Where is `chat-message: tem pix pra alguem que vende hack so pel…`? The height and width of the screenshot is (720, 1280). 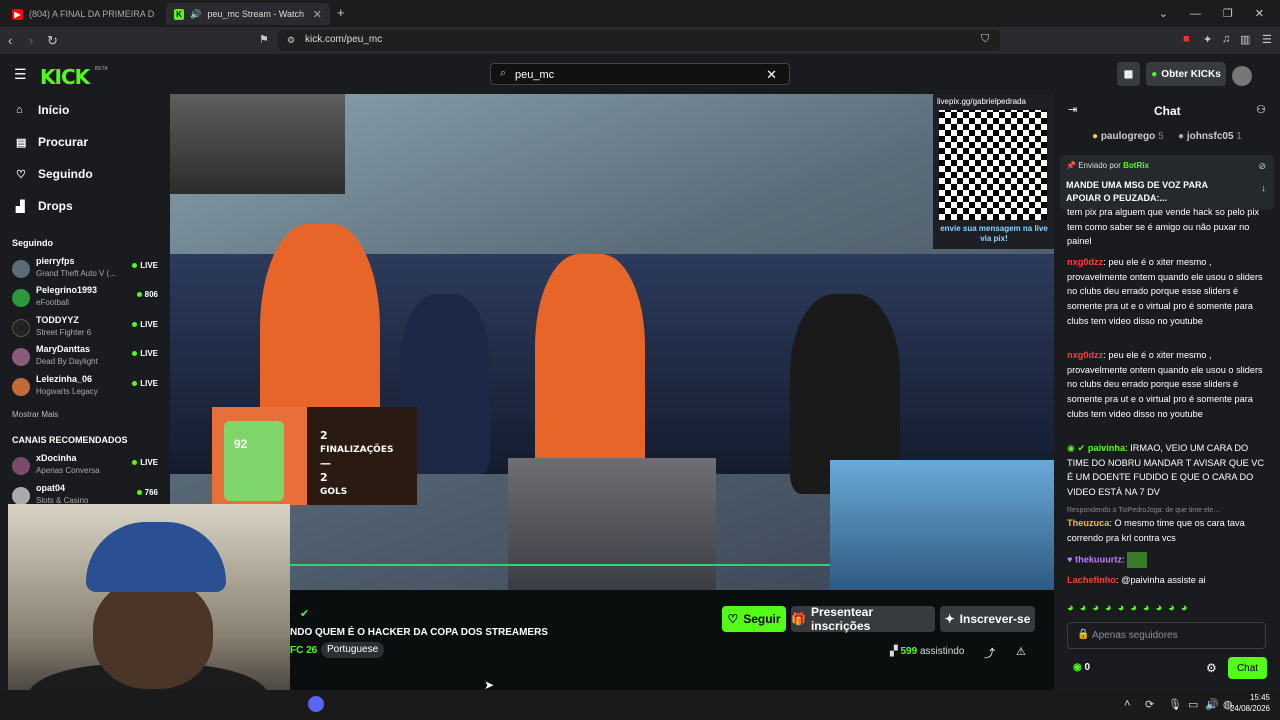 chat-message: tem pix pra alguem que vende hack so pel… is located at coordinates (1167, 227).